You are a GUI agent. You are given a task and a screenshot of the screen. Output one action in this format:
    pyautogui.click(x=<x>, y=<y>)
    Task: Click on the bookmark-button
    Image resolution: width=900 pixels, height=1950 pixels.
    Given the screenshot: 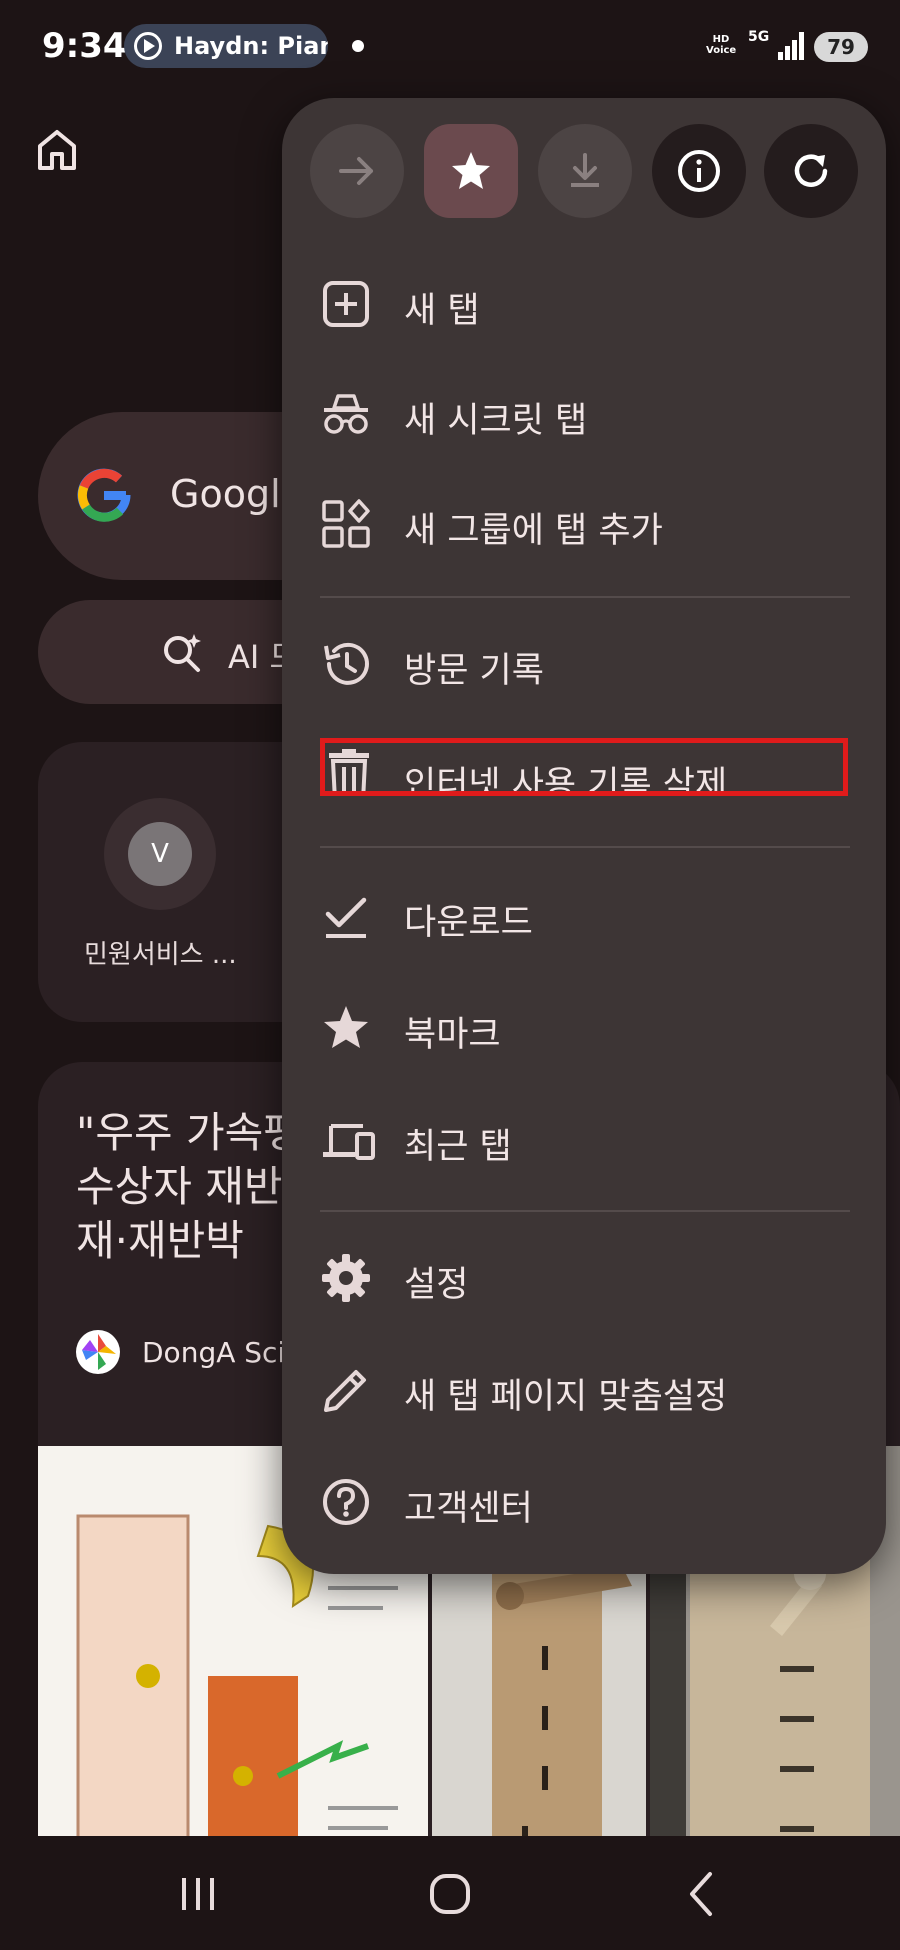 What is the action you would take?
    pyautogui.click(x=471, y=171)
    